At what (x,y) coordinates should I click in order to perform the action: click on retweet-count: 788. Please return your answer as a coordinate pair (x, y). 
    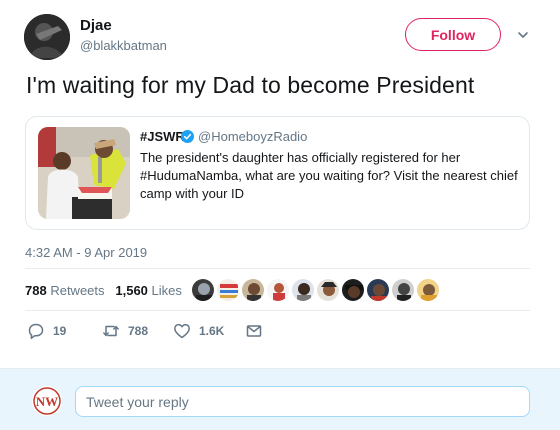
    Looking at the image, I should click on (138, 331).